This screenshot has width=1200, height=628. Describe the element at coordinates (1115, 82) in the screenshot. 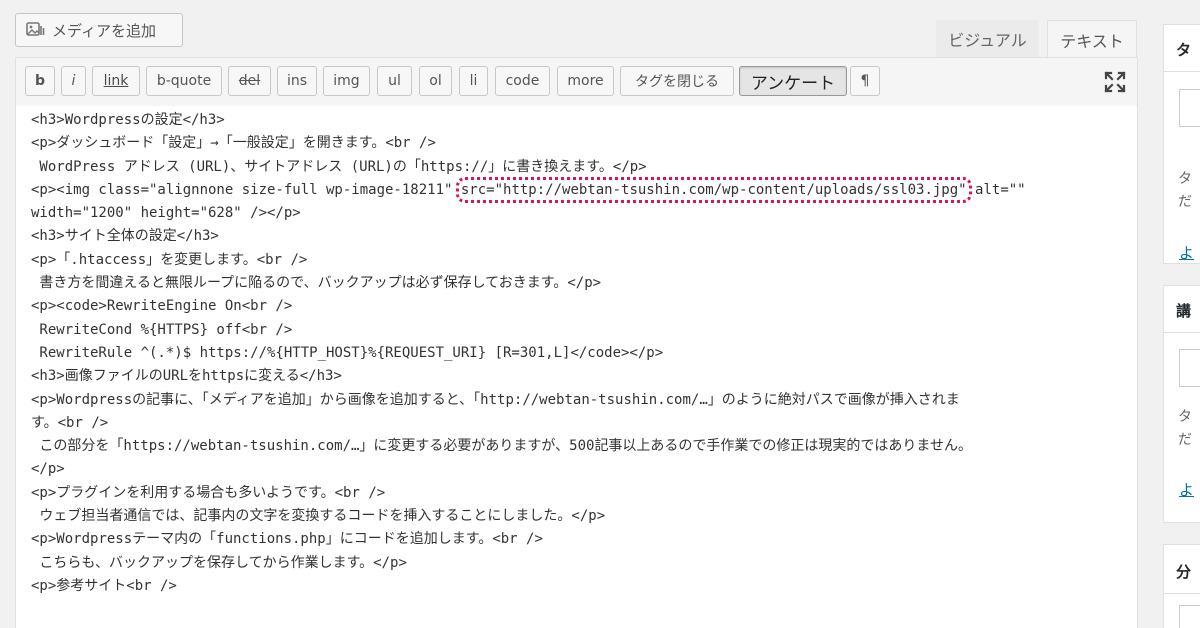

I see `fullscreen-icon` at that location.